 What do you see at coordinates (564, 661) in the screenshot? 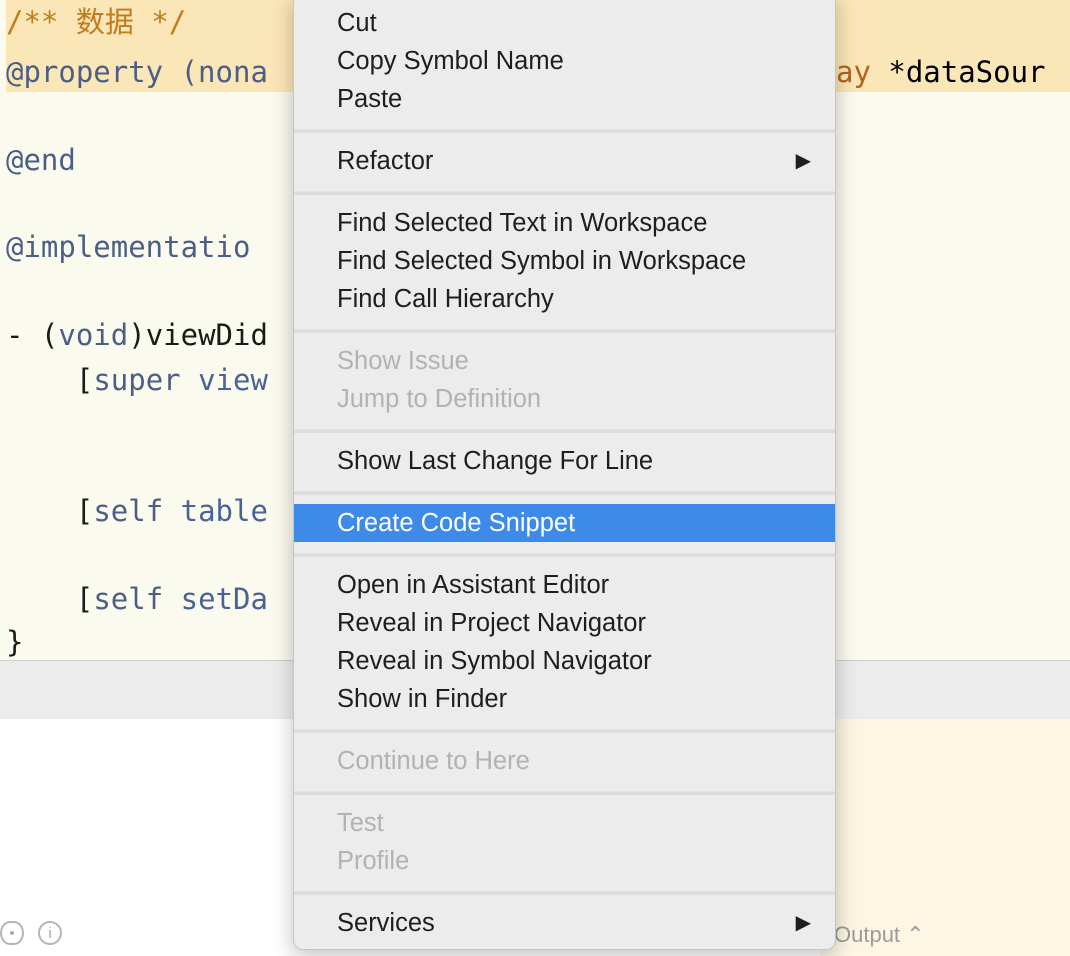
I see `menu-item-reveal-symbol-navigator: Reveal in Symbol Navigator` at bounding box center [564, 661].